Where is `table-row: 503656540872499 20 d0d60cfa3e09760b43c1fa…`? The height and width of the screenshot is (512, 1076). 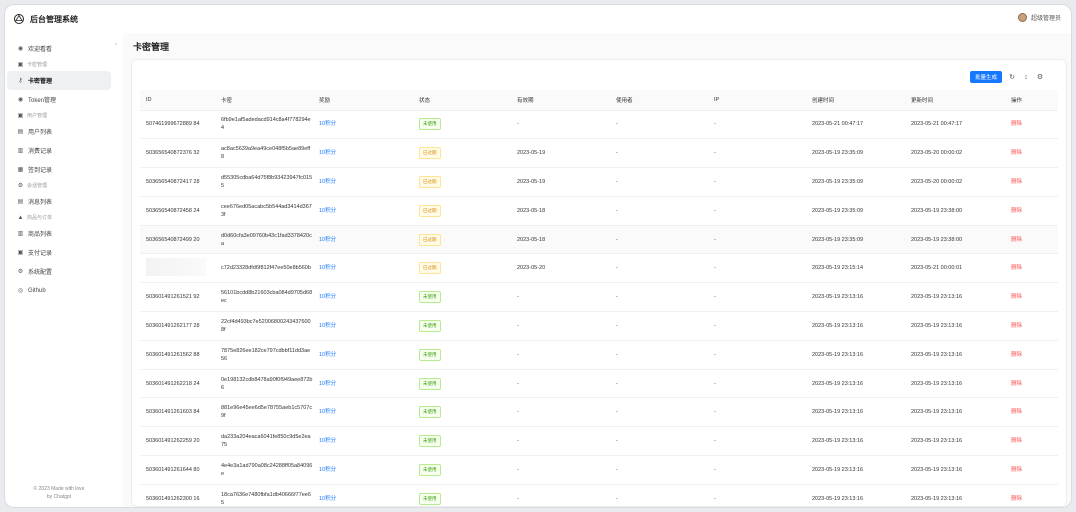 table-row: 503656540872499 20 d0d60cfa3e09760b43c1fa… is located at coordinates (599, 240).